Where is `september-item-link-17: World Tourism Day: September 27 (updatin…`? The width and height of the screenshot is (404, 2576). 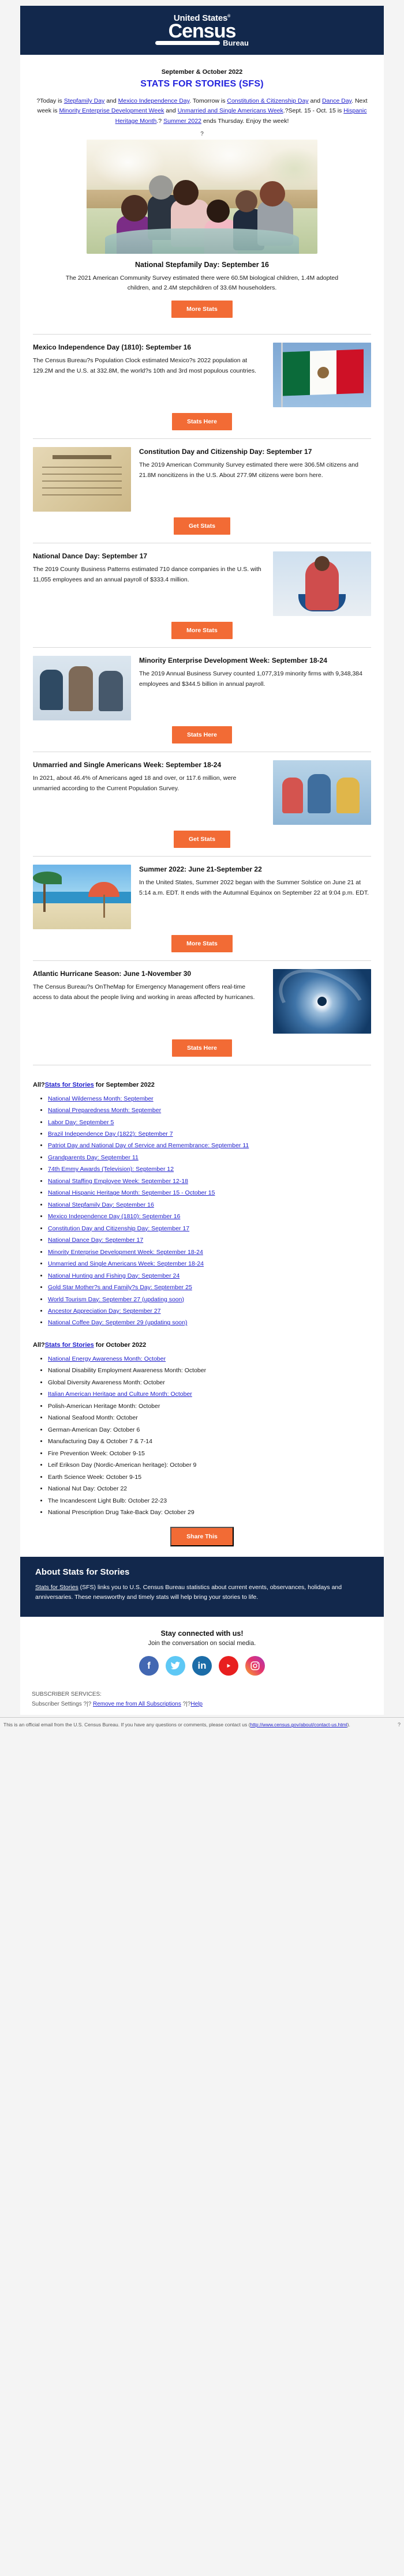
september-item-link-17: World Tourism Day: September 27 (updatin… is located at coordinates (116, 1299).